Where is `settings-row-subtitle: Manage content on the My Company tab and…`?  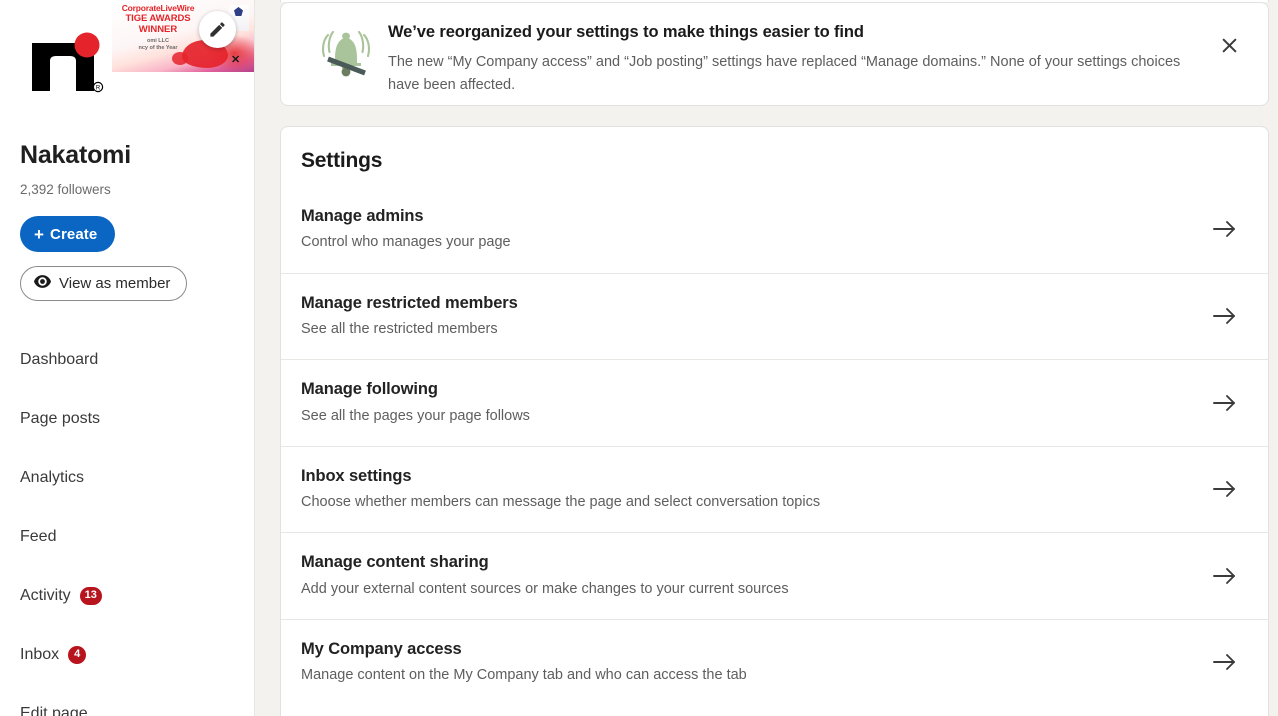
settings-row-subtitle: Manage content on the My Company tab and… is located at coordinates (524, 675).